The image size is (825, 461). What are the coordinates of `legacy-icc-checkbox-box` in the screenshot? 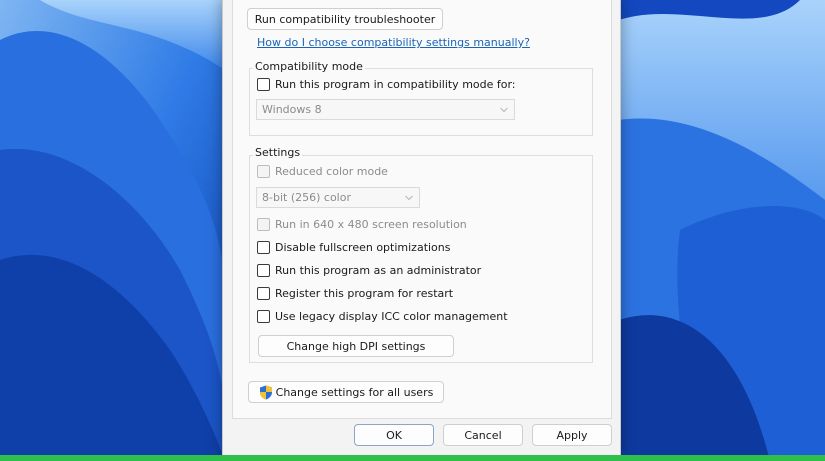 It's located at (263, 316).